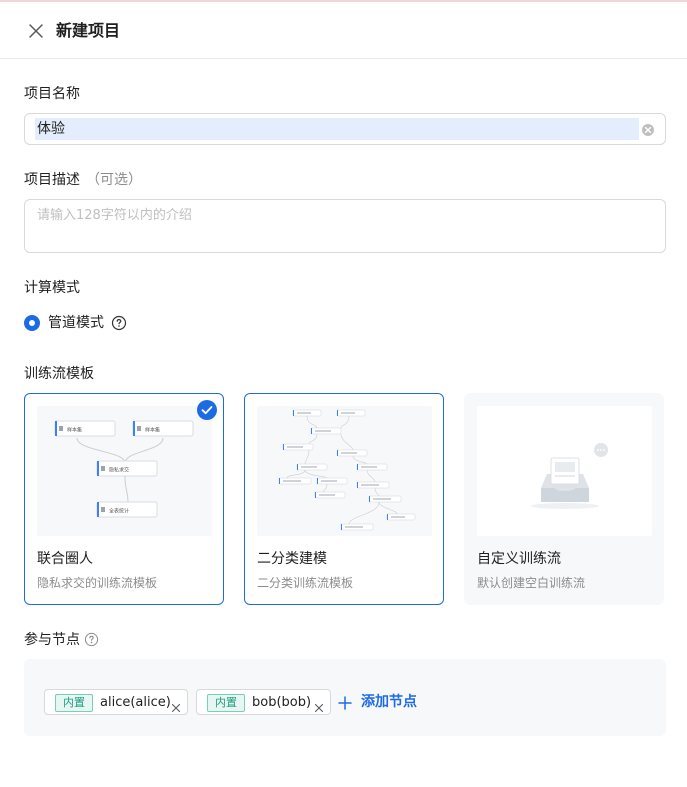 Image resolution: width=687 pixels, height=787 pixels. Describe the element at coordinates (52, 94) in the screenshot. I see `project-name-label: 项目名称` at that location.